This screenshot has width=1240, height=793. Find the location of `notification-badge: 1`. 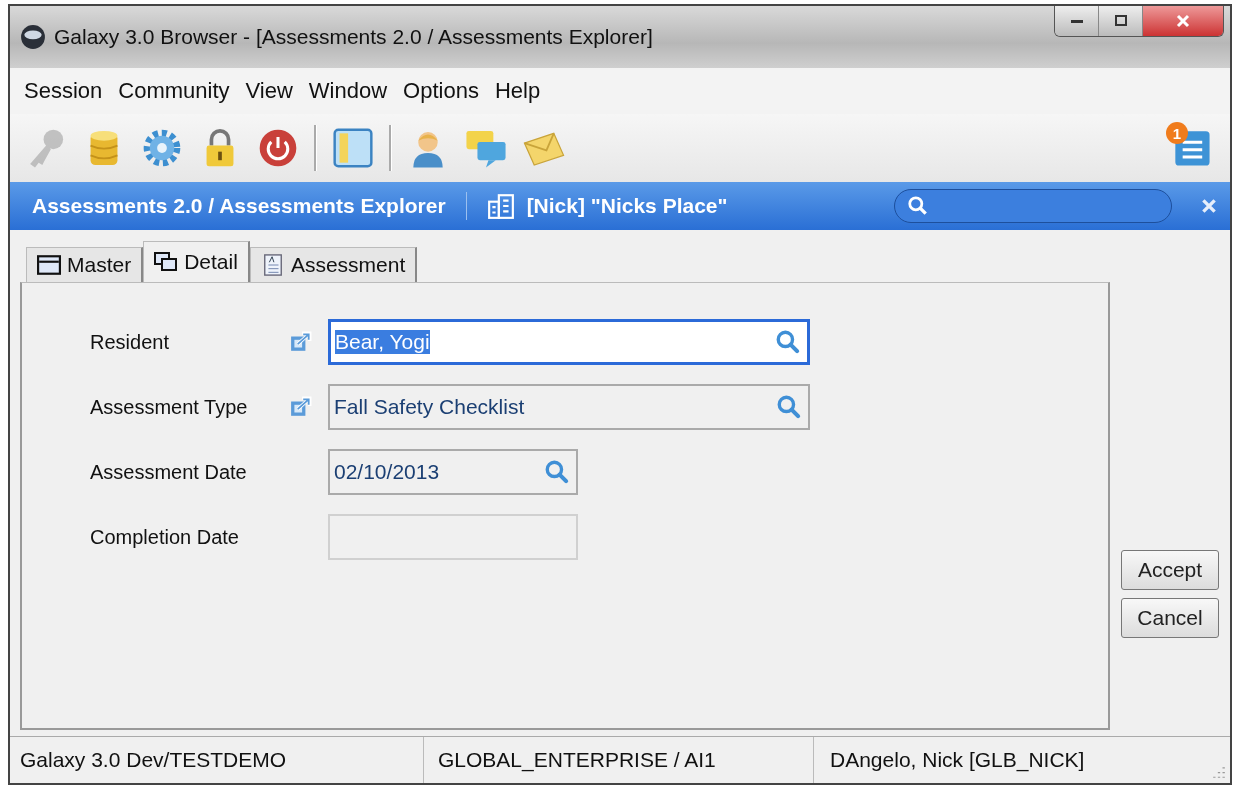

notification-badge: 1 is located at coordinates (1177, 133).